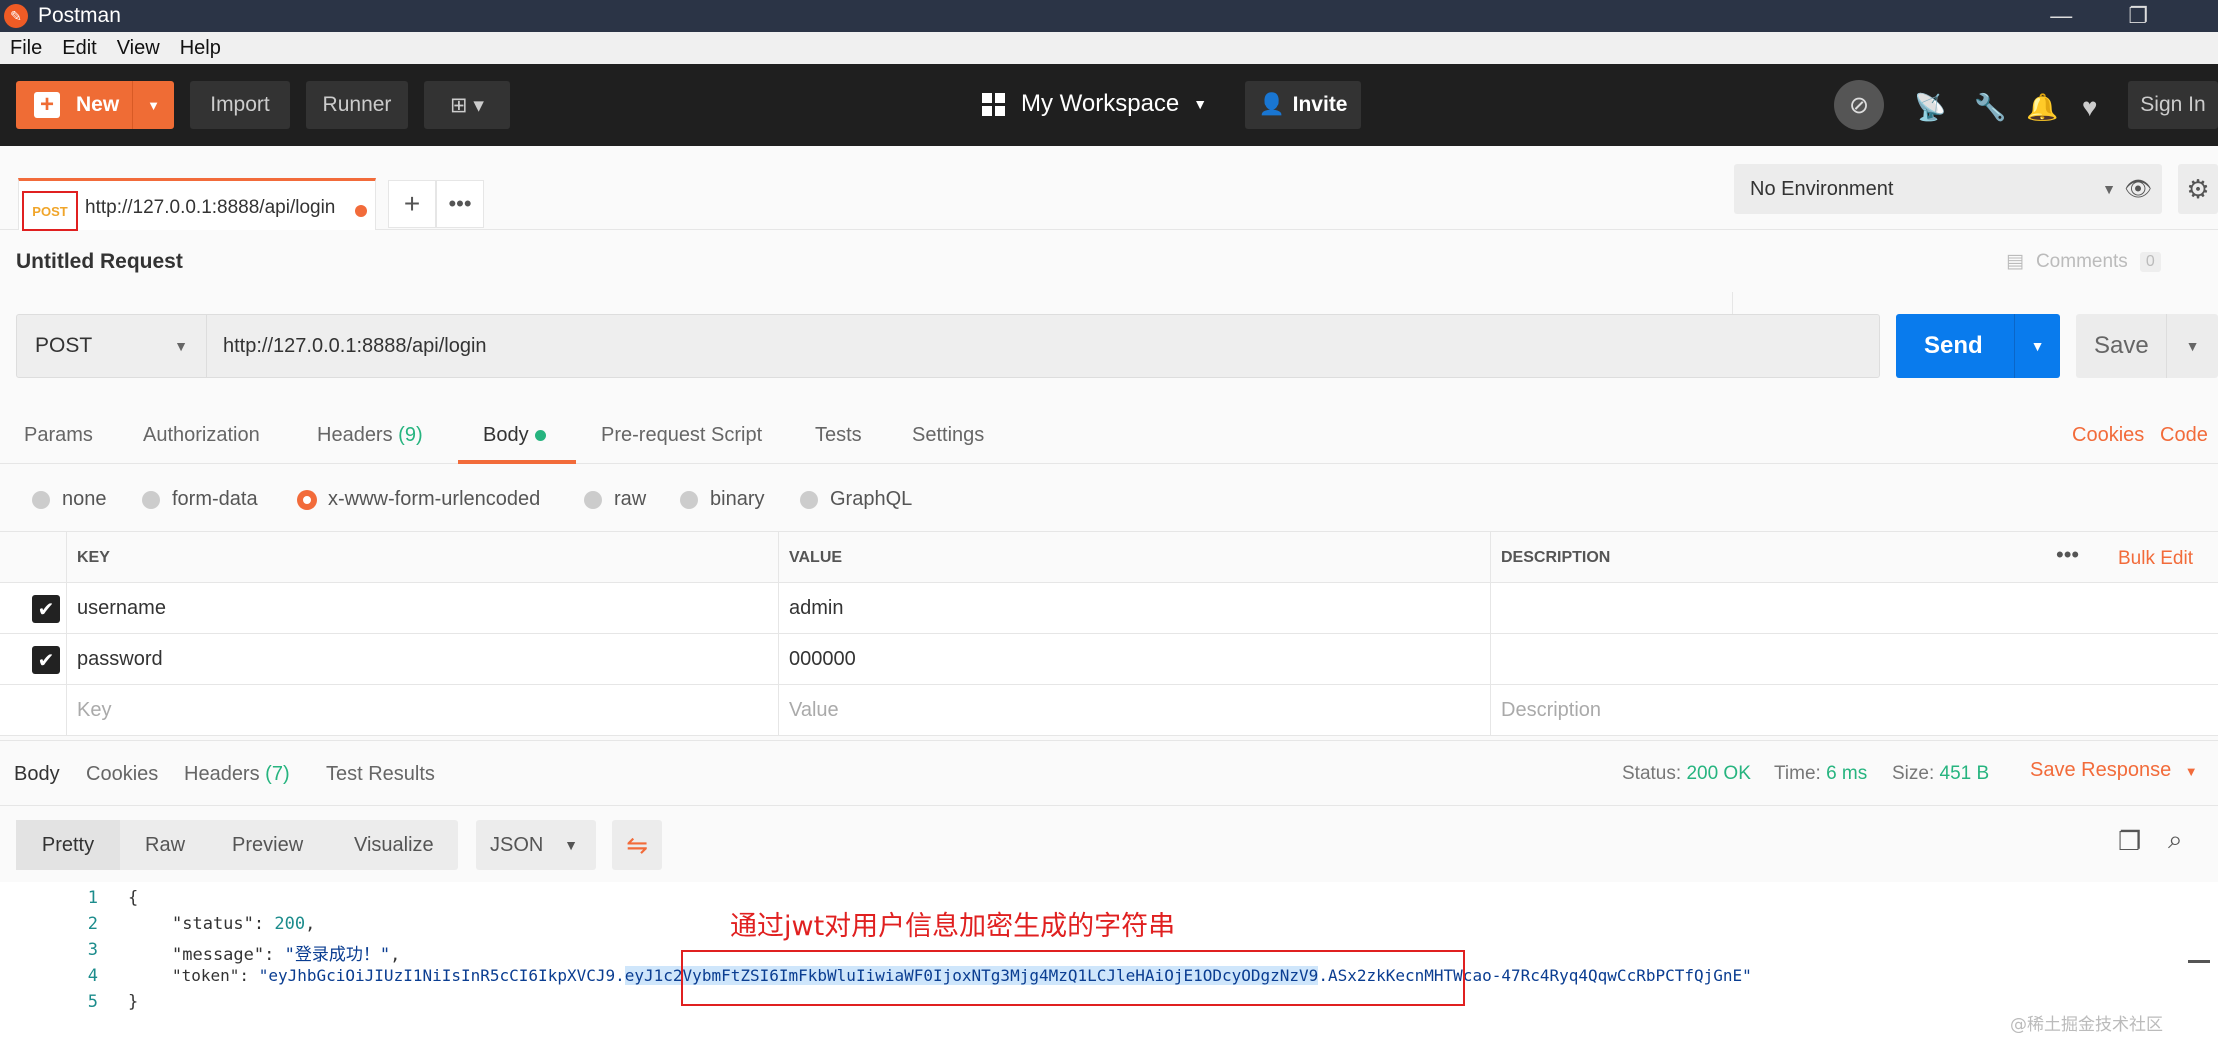 Image resolution: width=2218 pixels, height=1038 pixels. What do you see at coordinates (361, 211) in the screenshot?
I see `unsaved-dot-icon` at bounding box center [361, 211].